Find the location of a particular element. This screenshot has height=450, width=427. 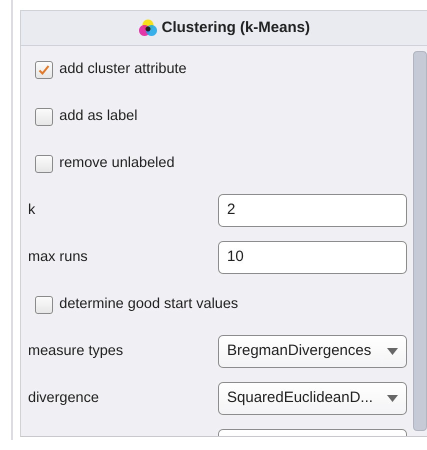

checkbox-label: determine good start values is located at coordinates (148, 305).